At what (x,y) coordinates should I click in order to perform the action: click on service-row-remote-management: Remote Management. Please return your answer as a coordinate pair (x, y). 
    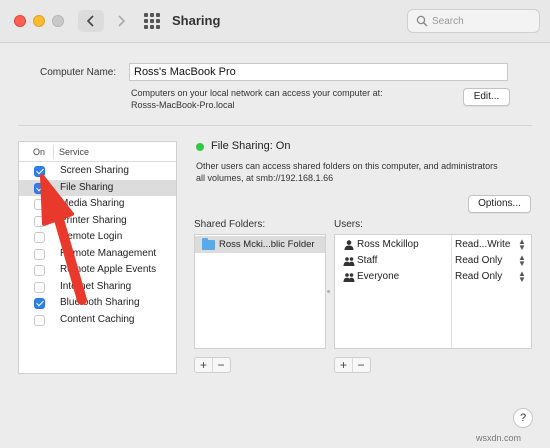
    Looking at the image, I should click on (97, 254).